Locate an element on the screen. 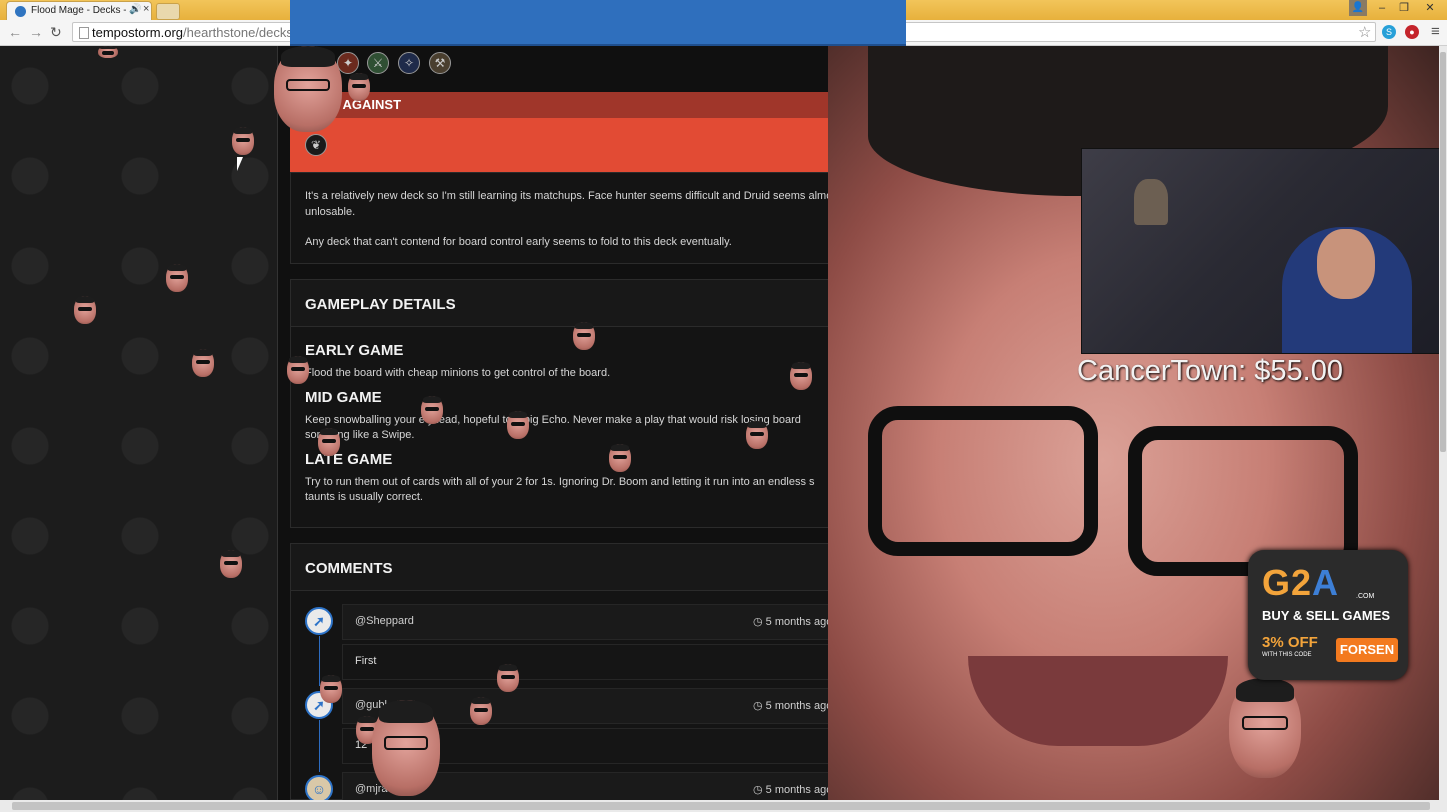 The image size is (1447, 812). gameplay-title: GAMEPLAY DETAILS is located at coordinates (380, 304).